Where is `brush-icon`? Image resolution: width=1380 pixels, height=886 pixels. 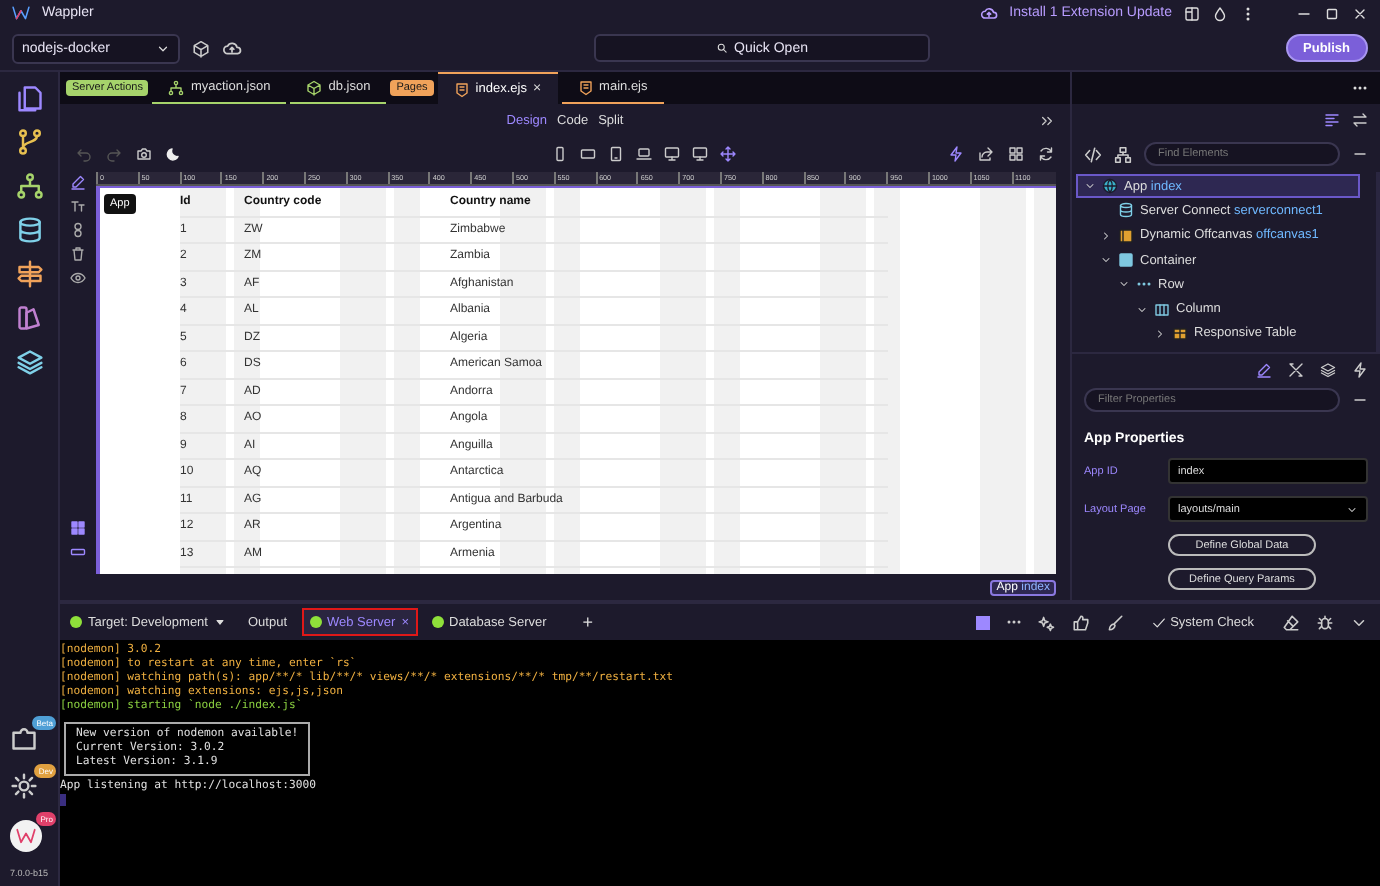 brush-icon is located at coordinates (1115, 622).